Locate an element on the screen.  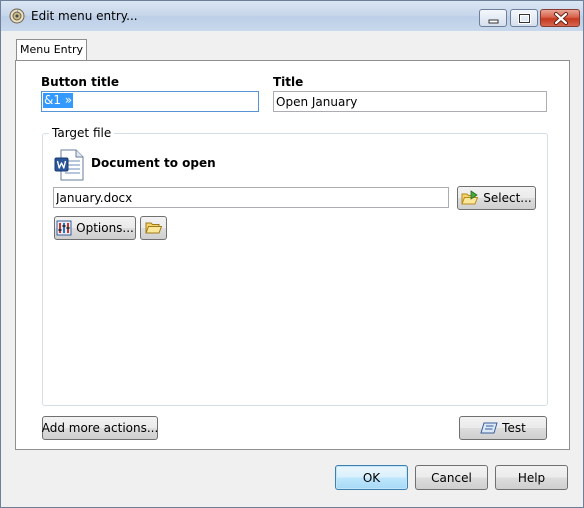
tab-bar: Menu Entry is located at coordinates (292, 46).